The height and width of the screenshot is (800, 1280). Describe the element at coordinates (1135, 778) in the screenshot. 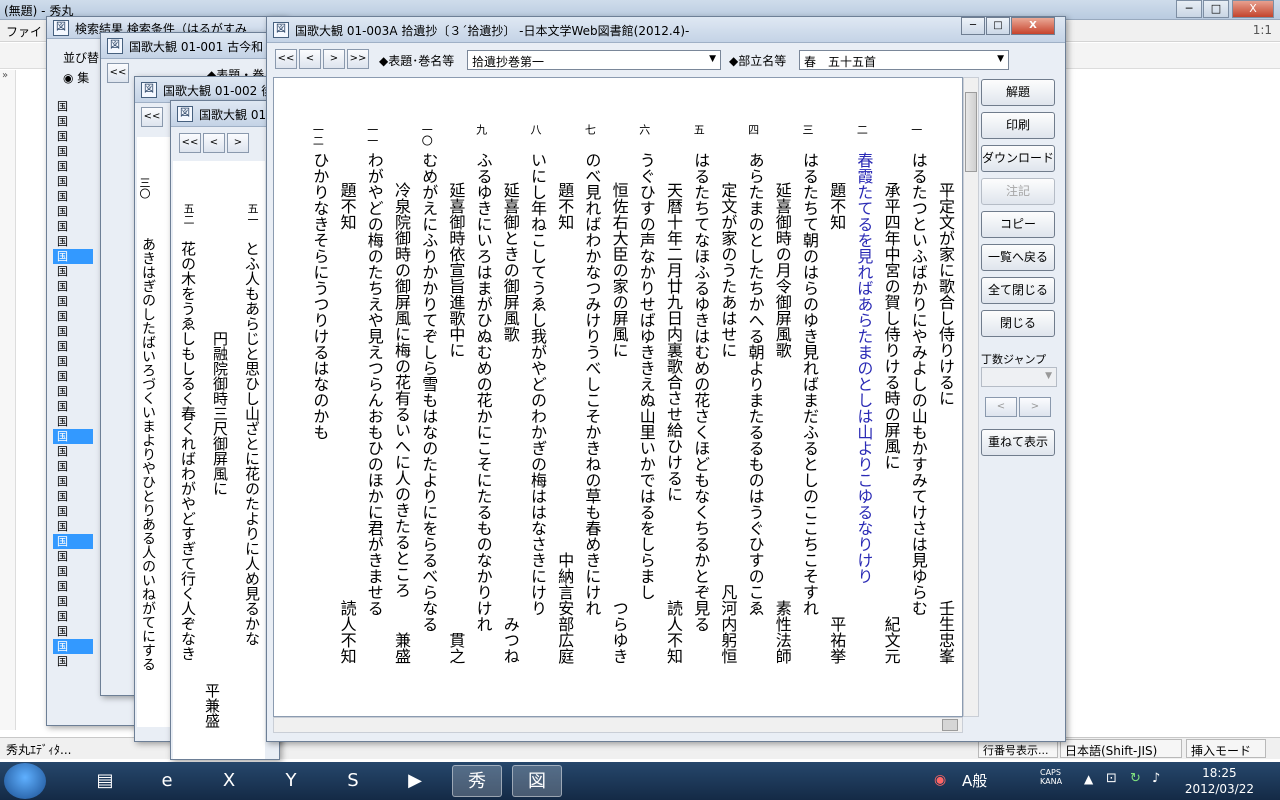

I see `sync-icon: ↻` at that location.